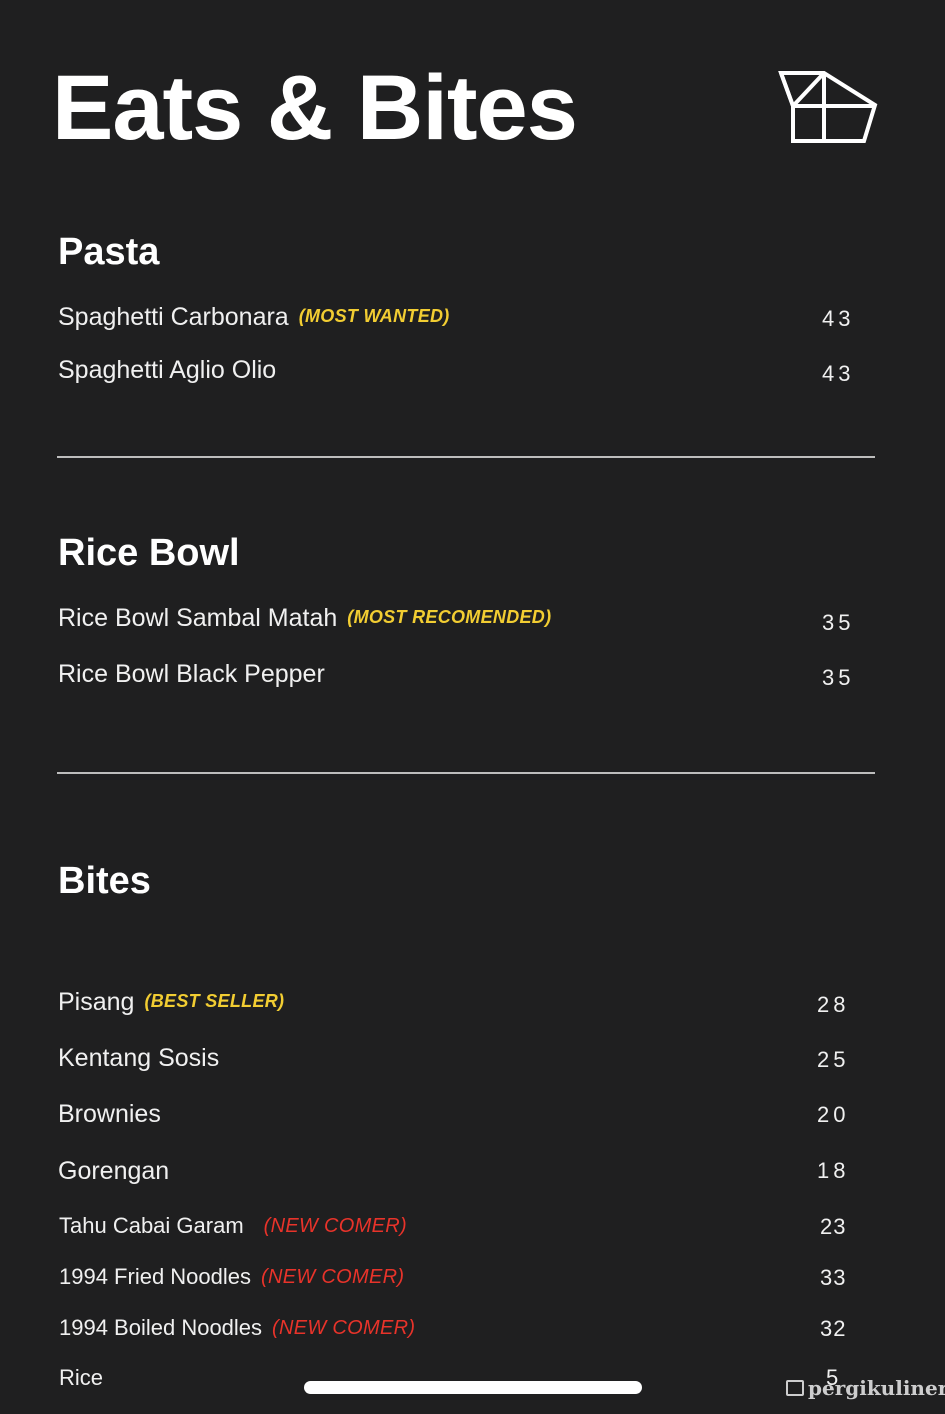 This screenshot has height=1414, width=945. Describe the element at coordinates (161, 1327) in the screenshot. I see `item-label: 1994 Boiled Noodles` at that location.